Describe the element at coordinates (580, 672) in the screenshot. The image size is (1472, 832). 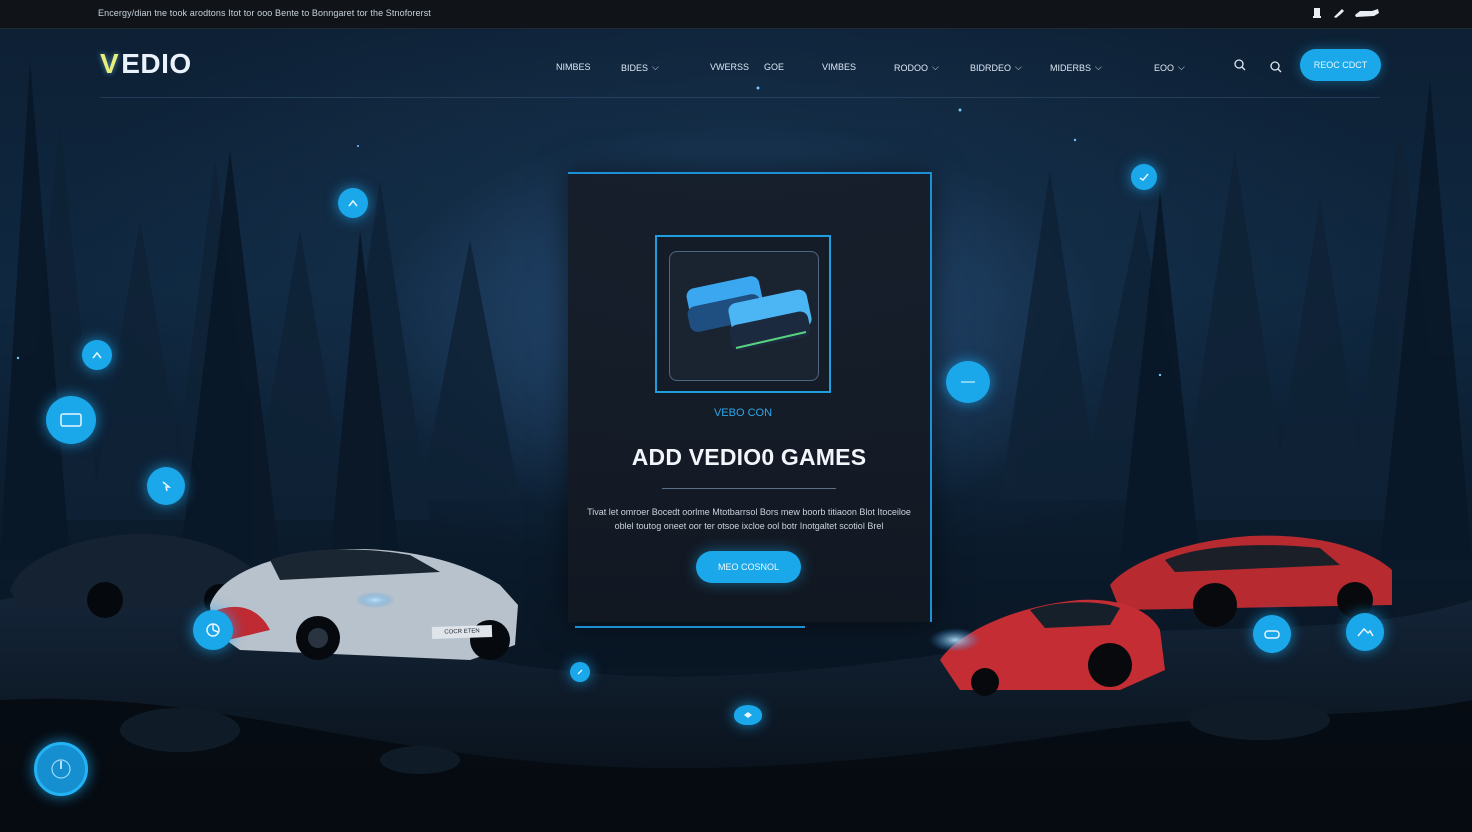
I see `floating-dot-icon` at that location.